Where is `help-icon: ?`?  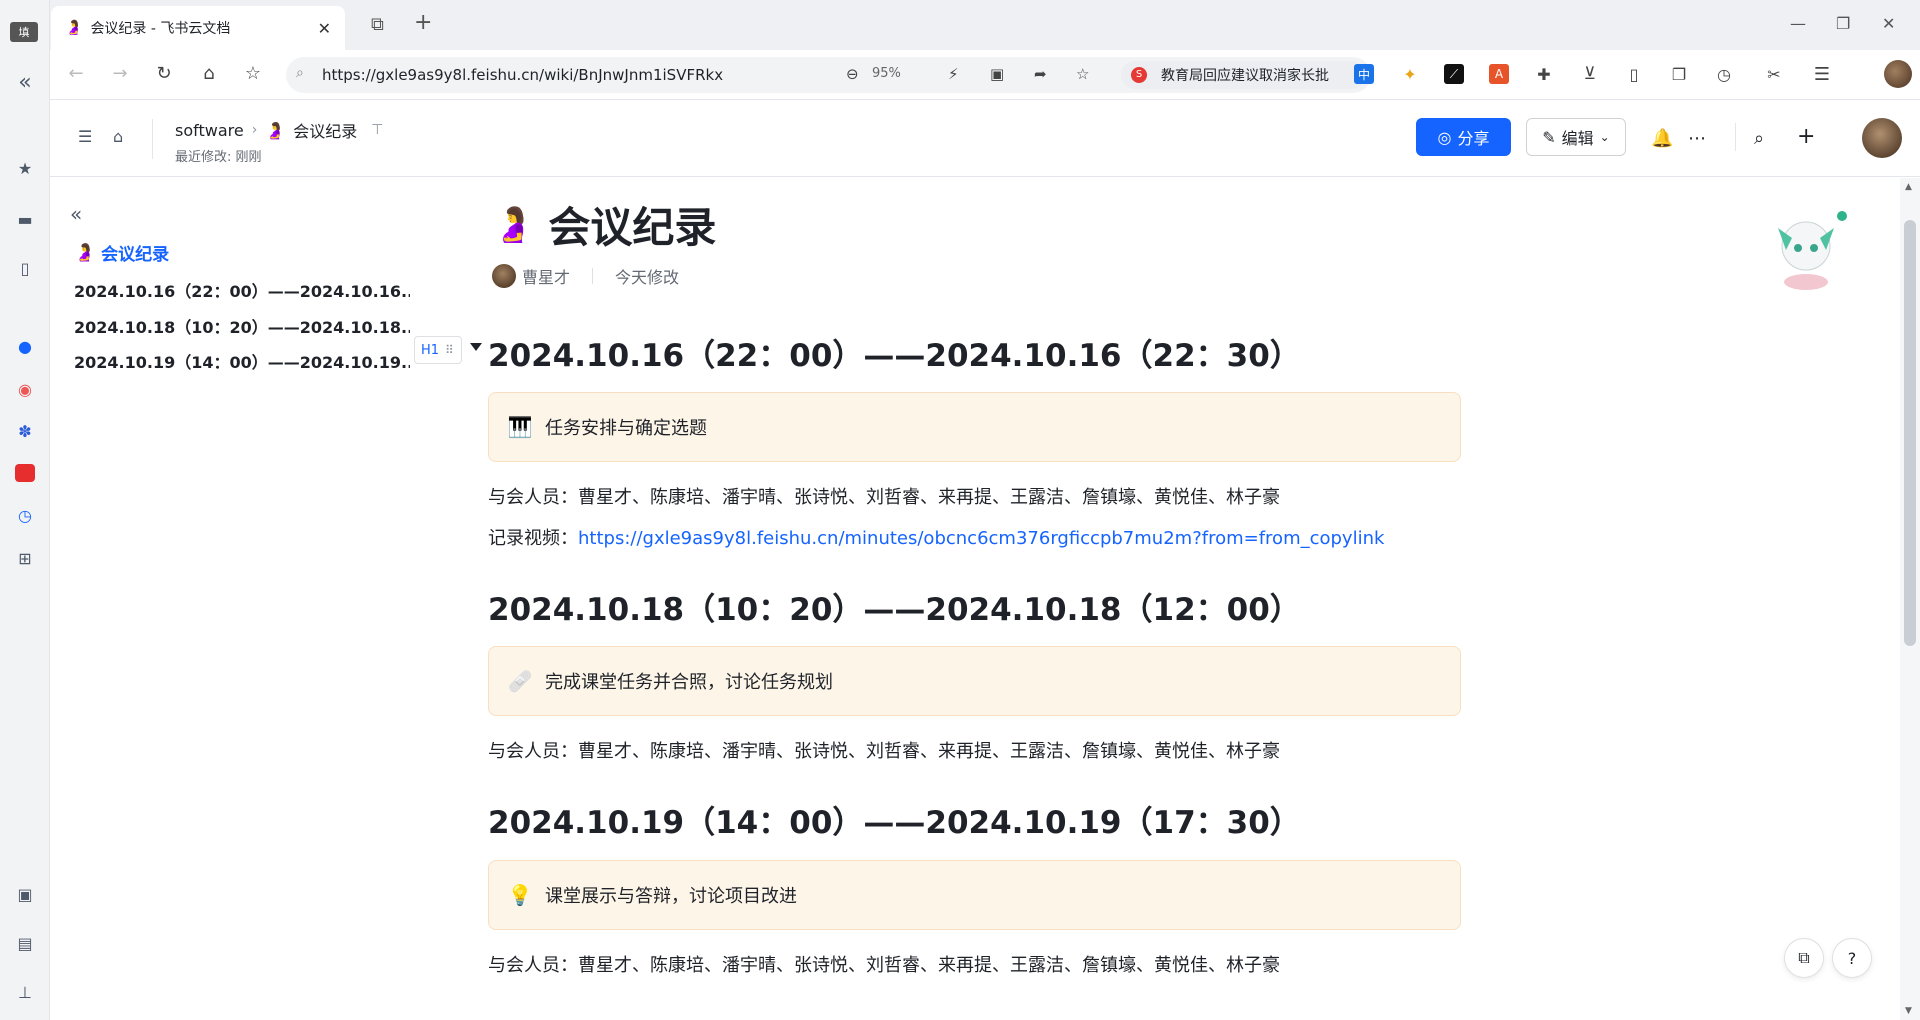
help-icon: ? is located at coordinates (1852, 958).